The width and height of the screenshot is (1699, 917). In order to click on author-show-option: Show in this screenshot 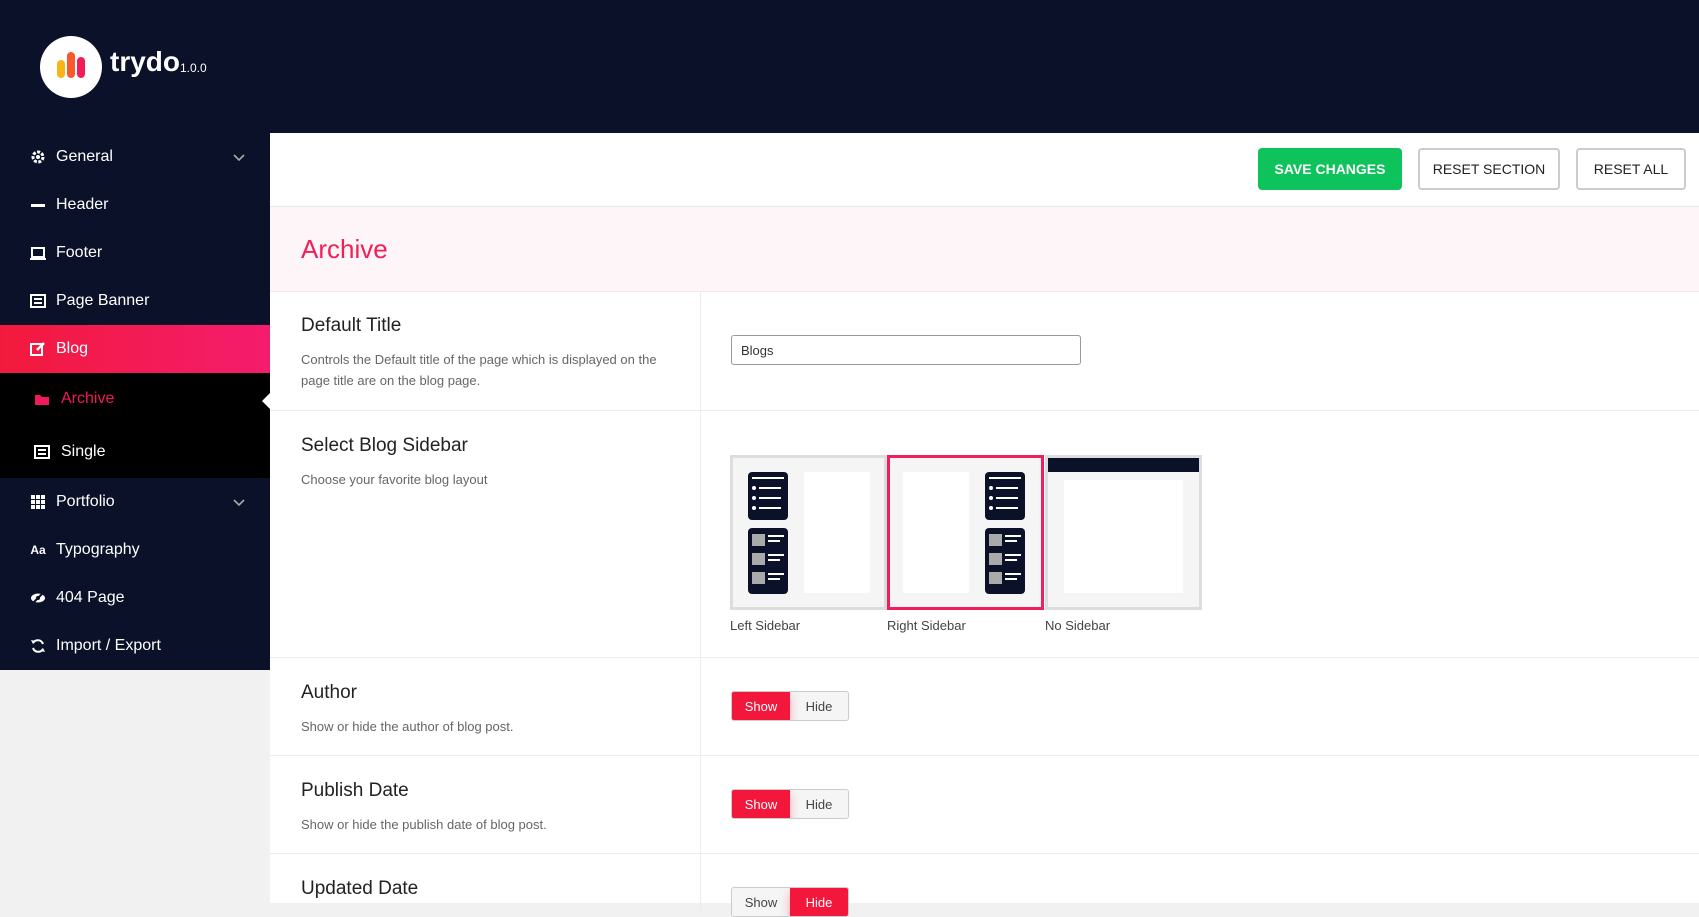, I will do `click(761, 706)`.